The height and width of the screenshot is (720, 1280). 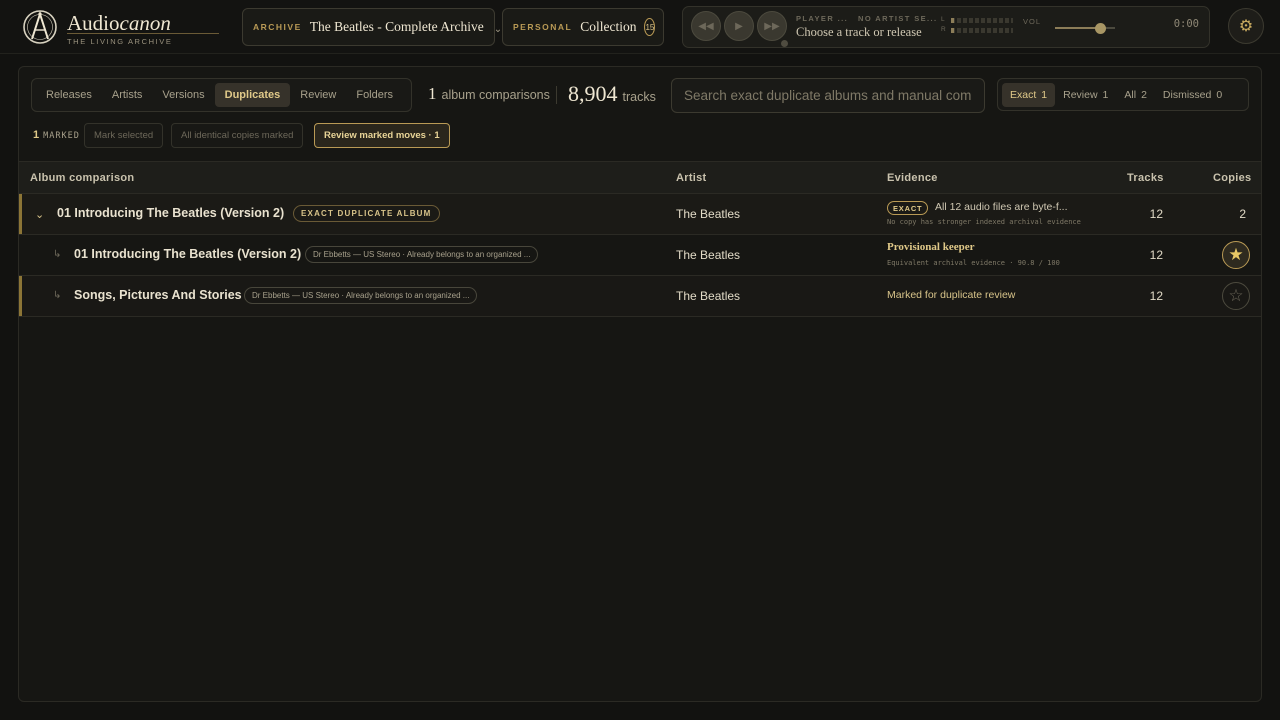 What do you see at coordinates (951, 295) in the screenshot?
I see `marked-for-review-label: Marked for duplicate review` at bounding box center [951, 295].